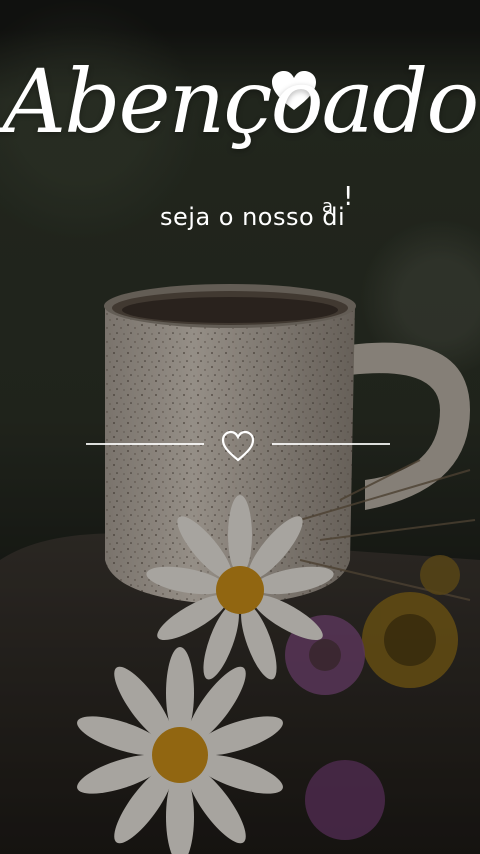 This screenshot has width=480, height=854. I want to click on greeting-subtitle-end: a, so click(328, 206).